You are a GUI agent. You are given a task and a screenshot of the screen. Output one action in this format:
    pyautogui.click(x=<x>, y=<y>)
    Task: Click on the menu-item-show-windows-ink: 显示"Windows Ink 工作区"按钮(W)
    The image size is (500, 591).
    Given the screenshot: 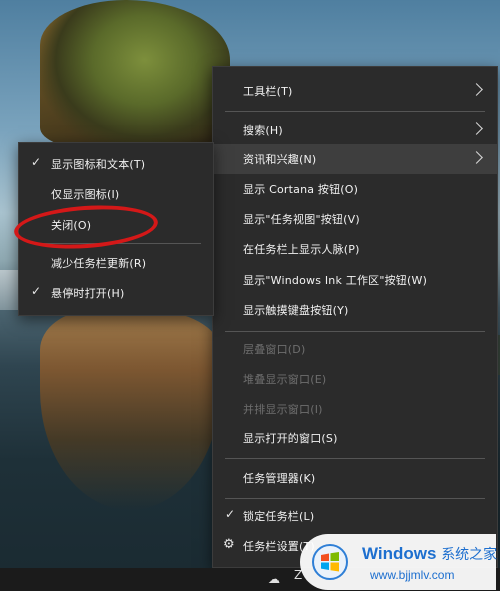 What is the action you would take?
    pyautogui.click(x=355, y=280)
    